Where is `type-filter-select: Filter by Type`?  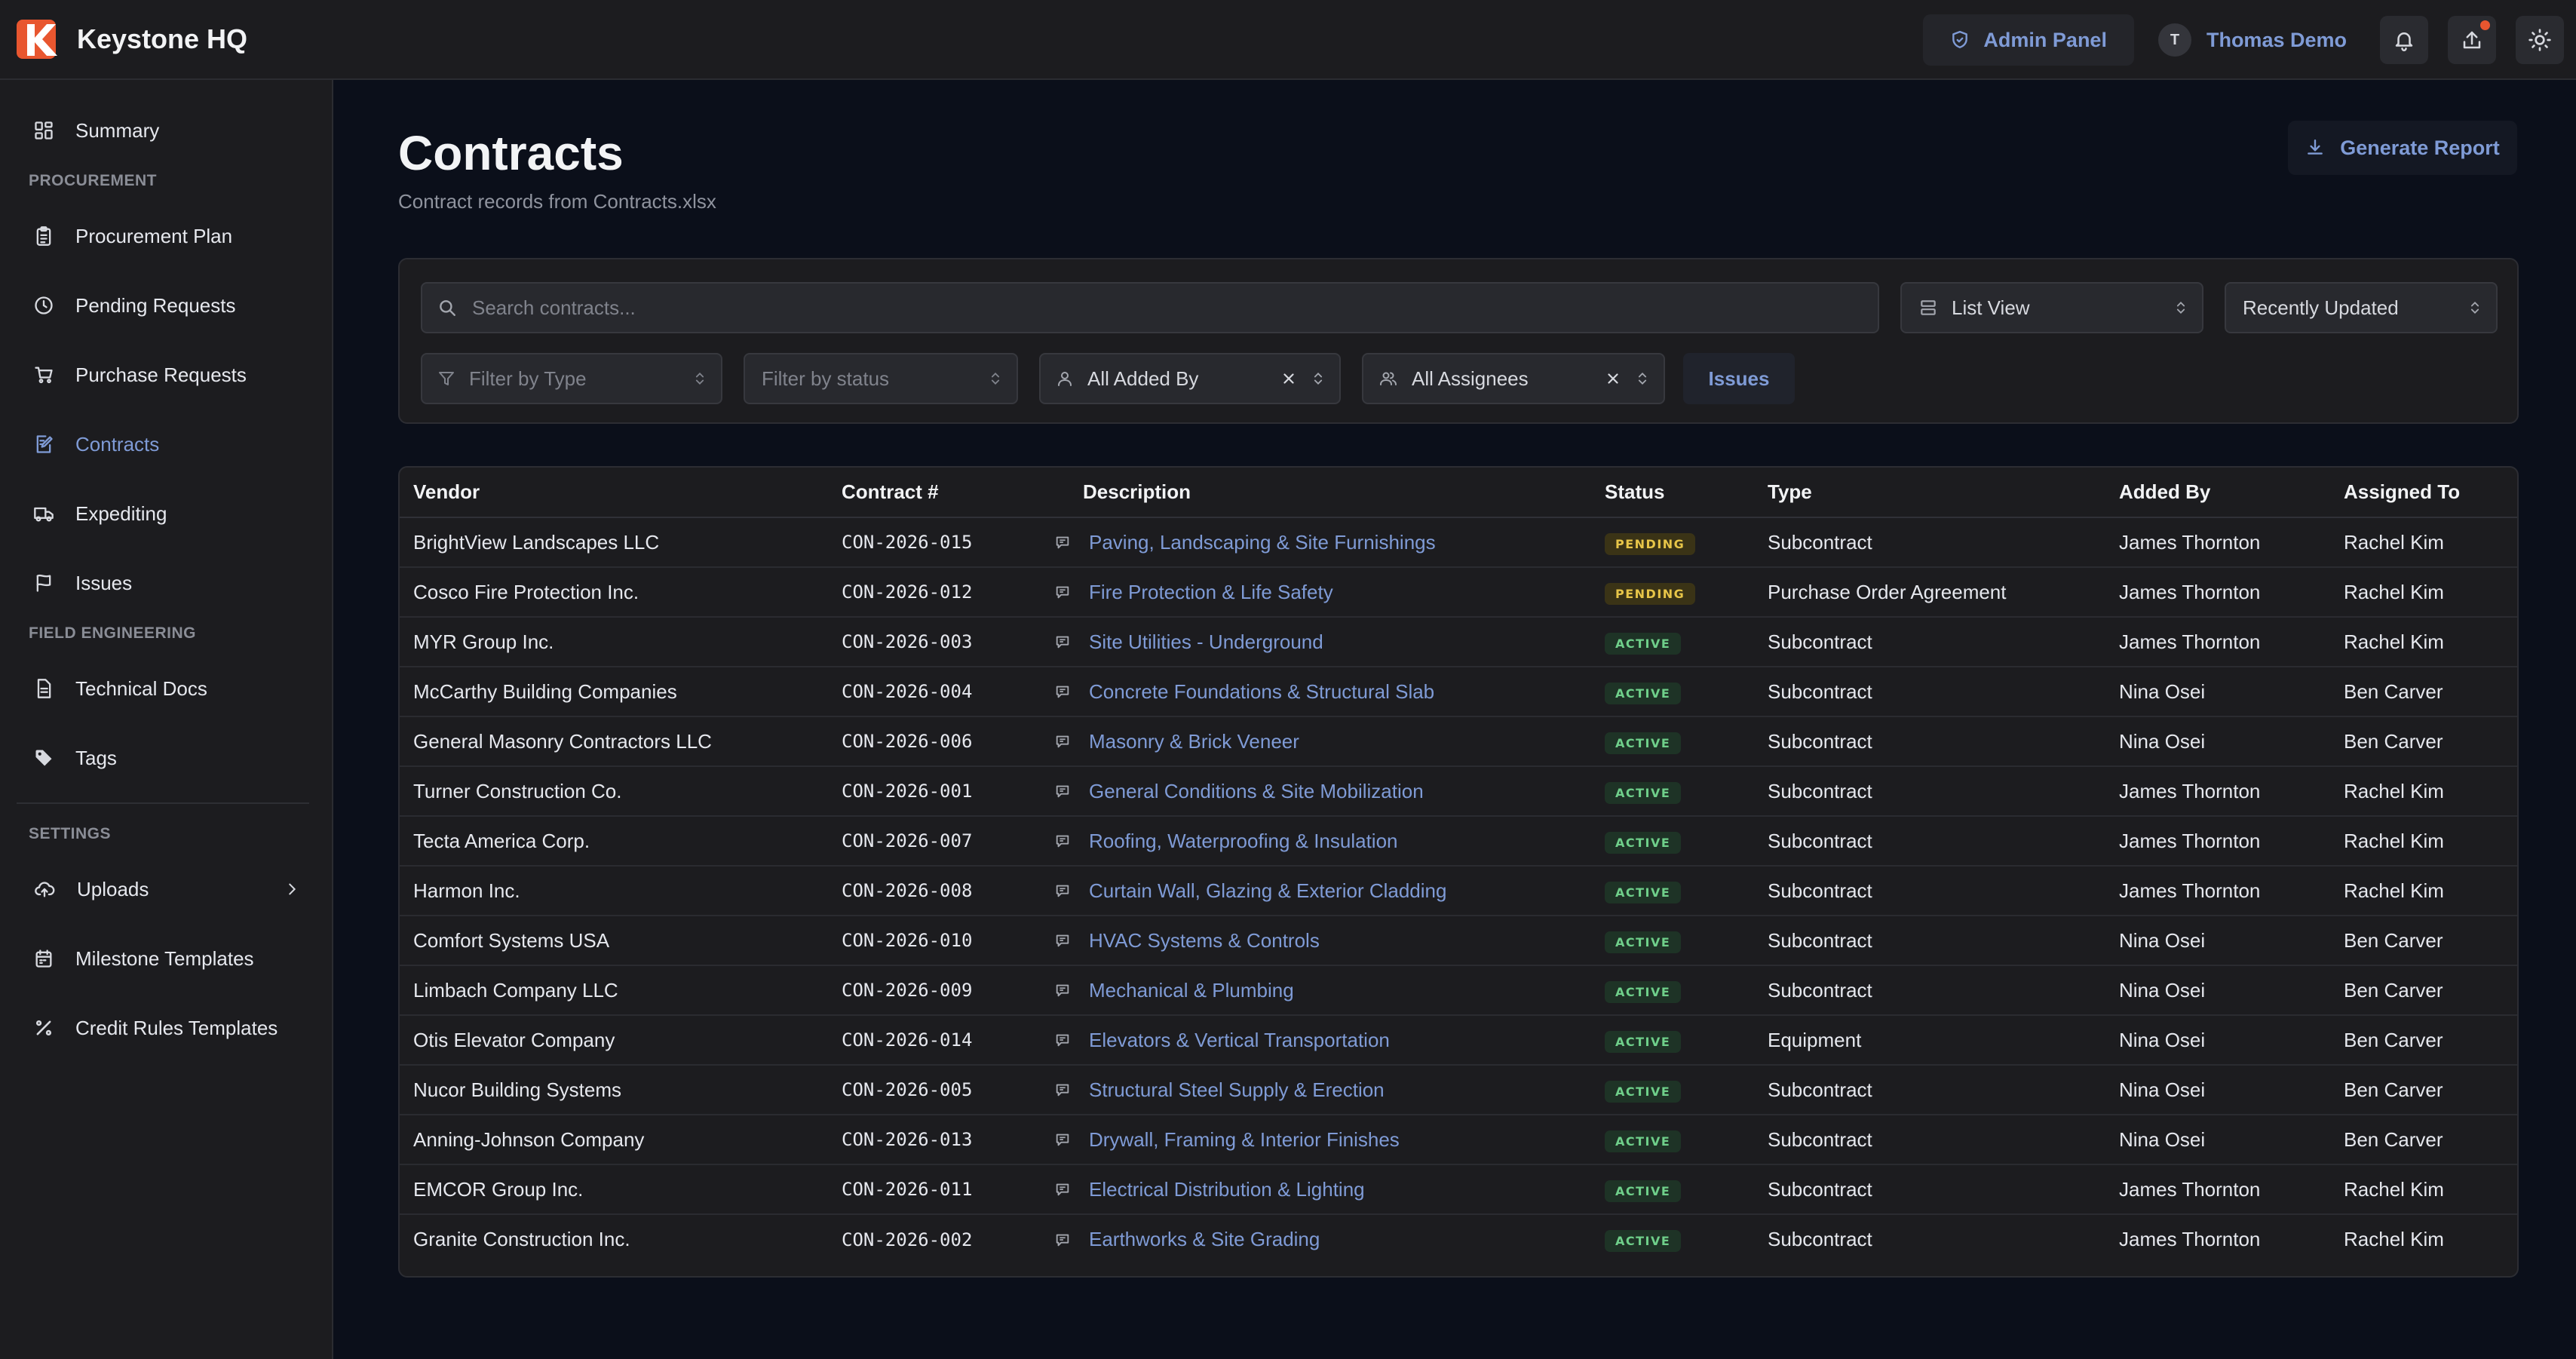
type-filter-select: Filter by Type is located at coordinates (571, 378).